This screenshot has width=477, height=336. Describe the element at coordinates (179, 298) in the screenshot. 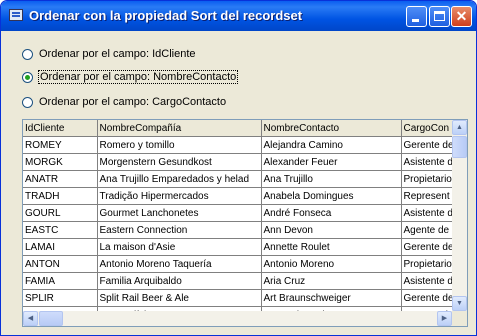

I see `table-cell: Split Rail Beer & Ale` at that location.